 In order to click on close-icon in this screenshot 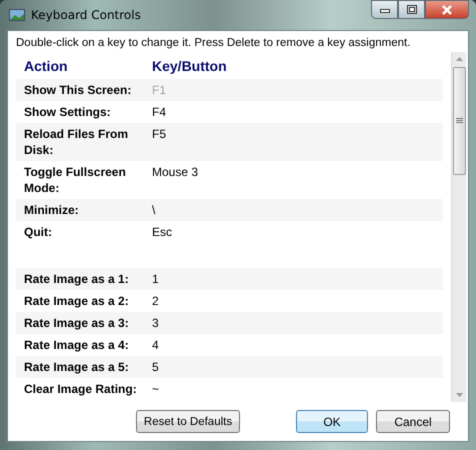, I will do `click(447, 9)`.